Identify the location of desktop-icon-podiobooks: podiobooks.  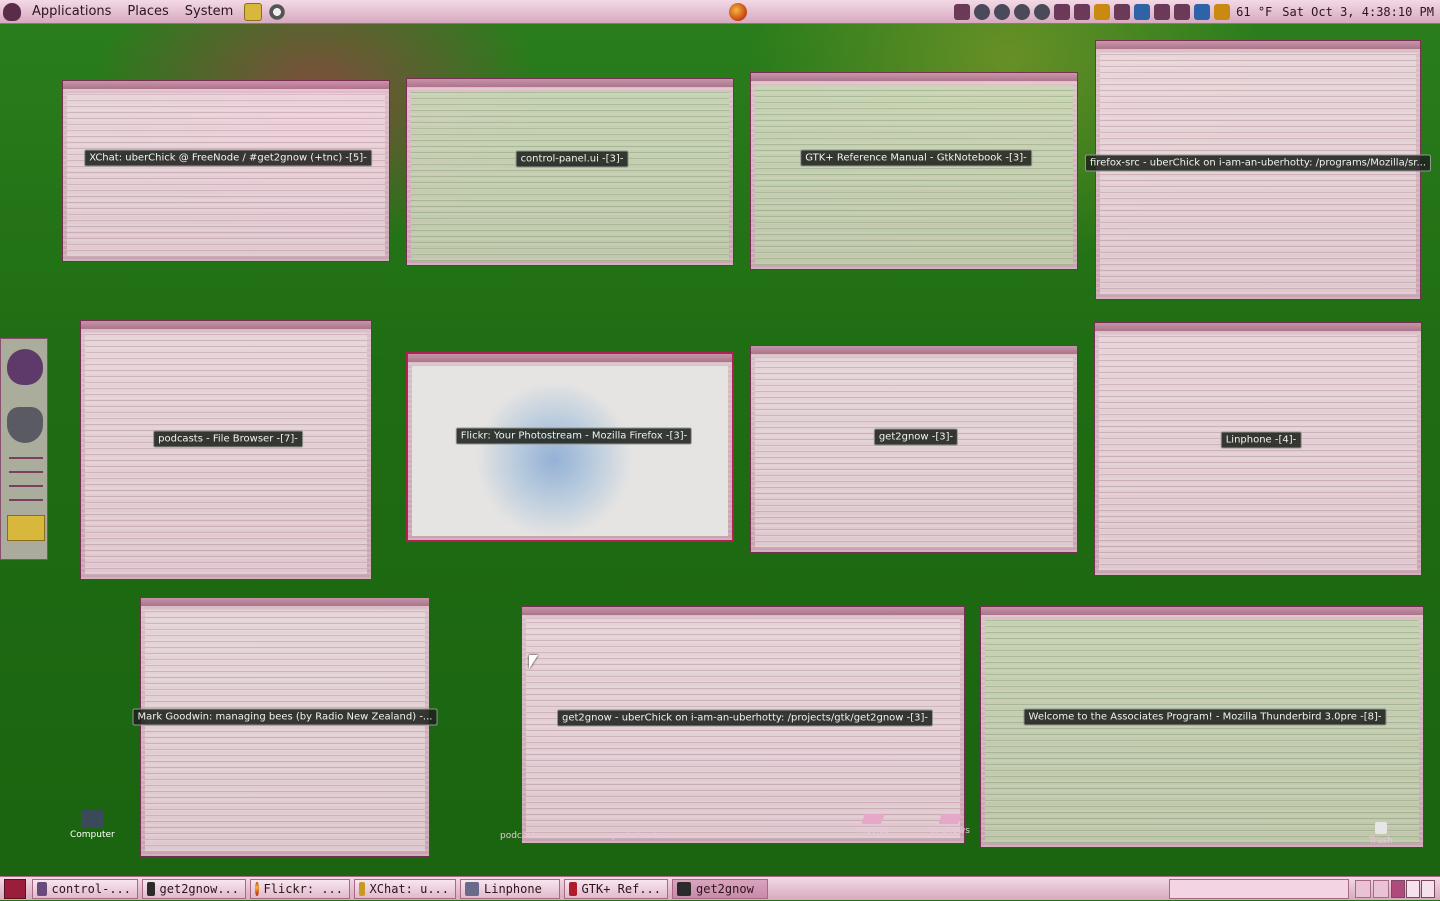
(638, 836).